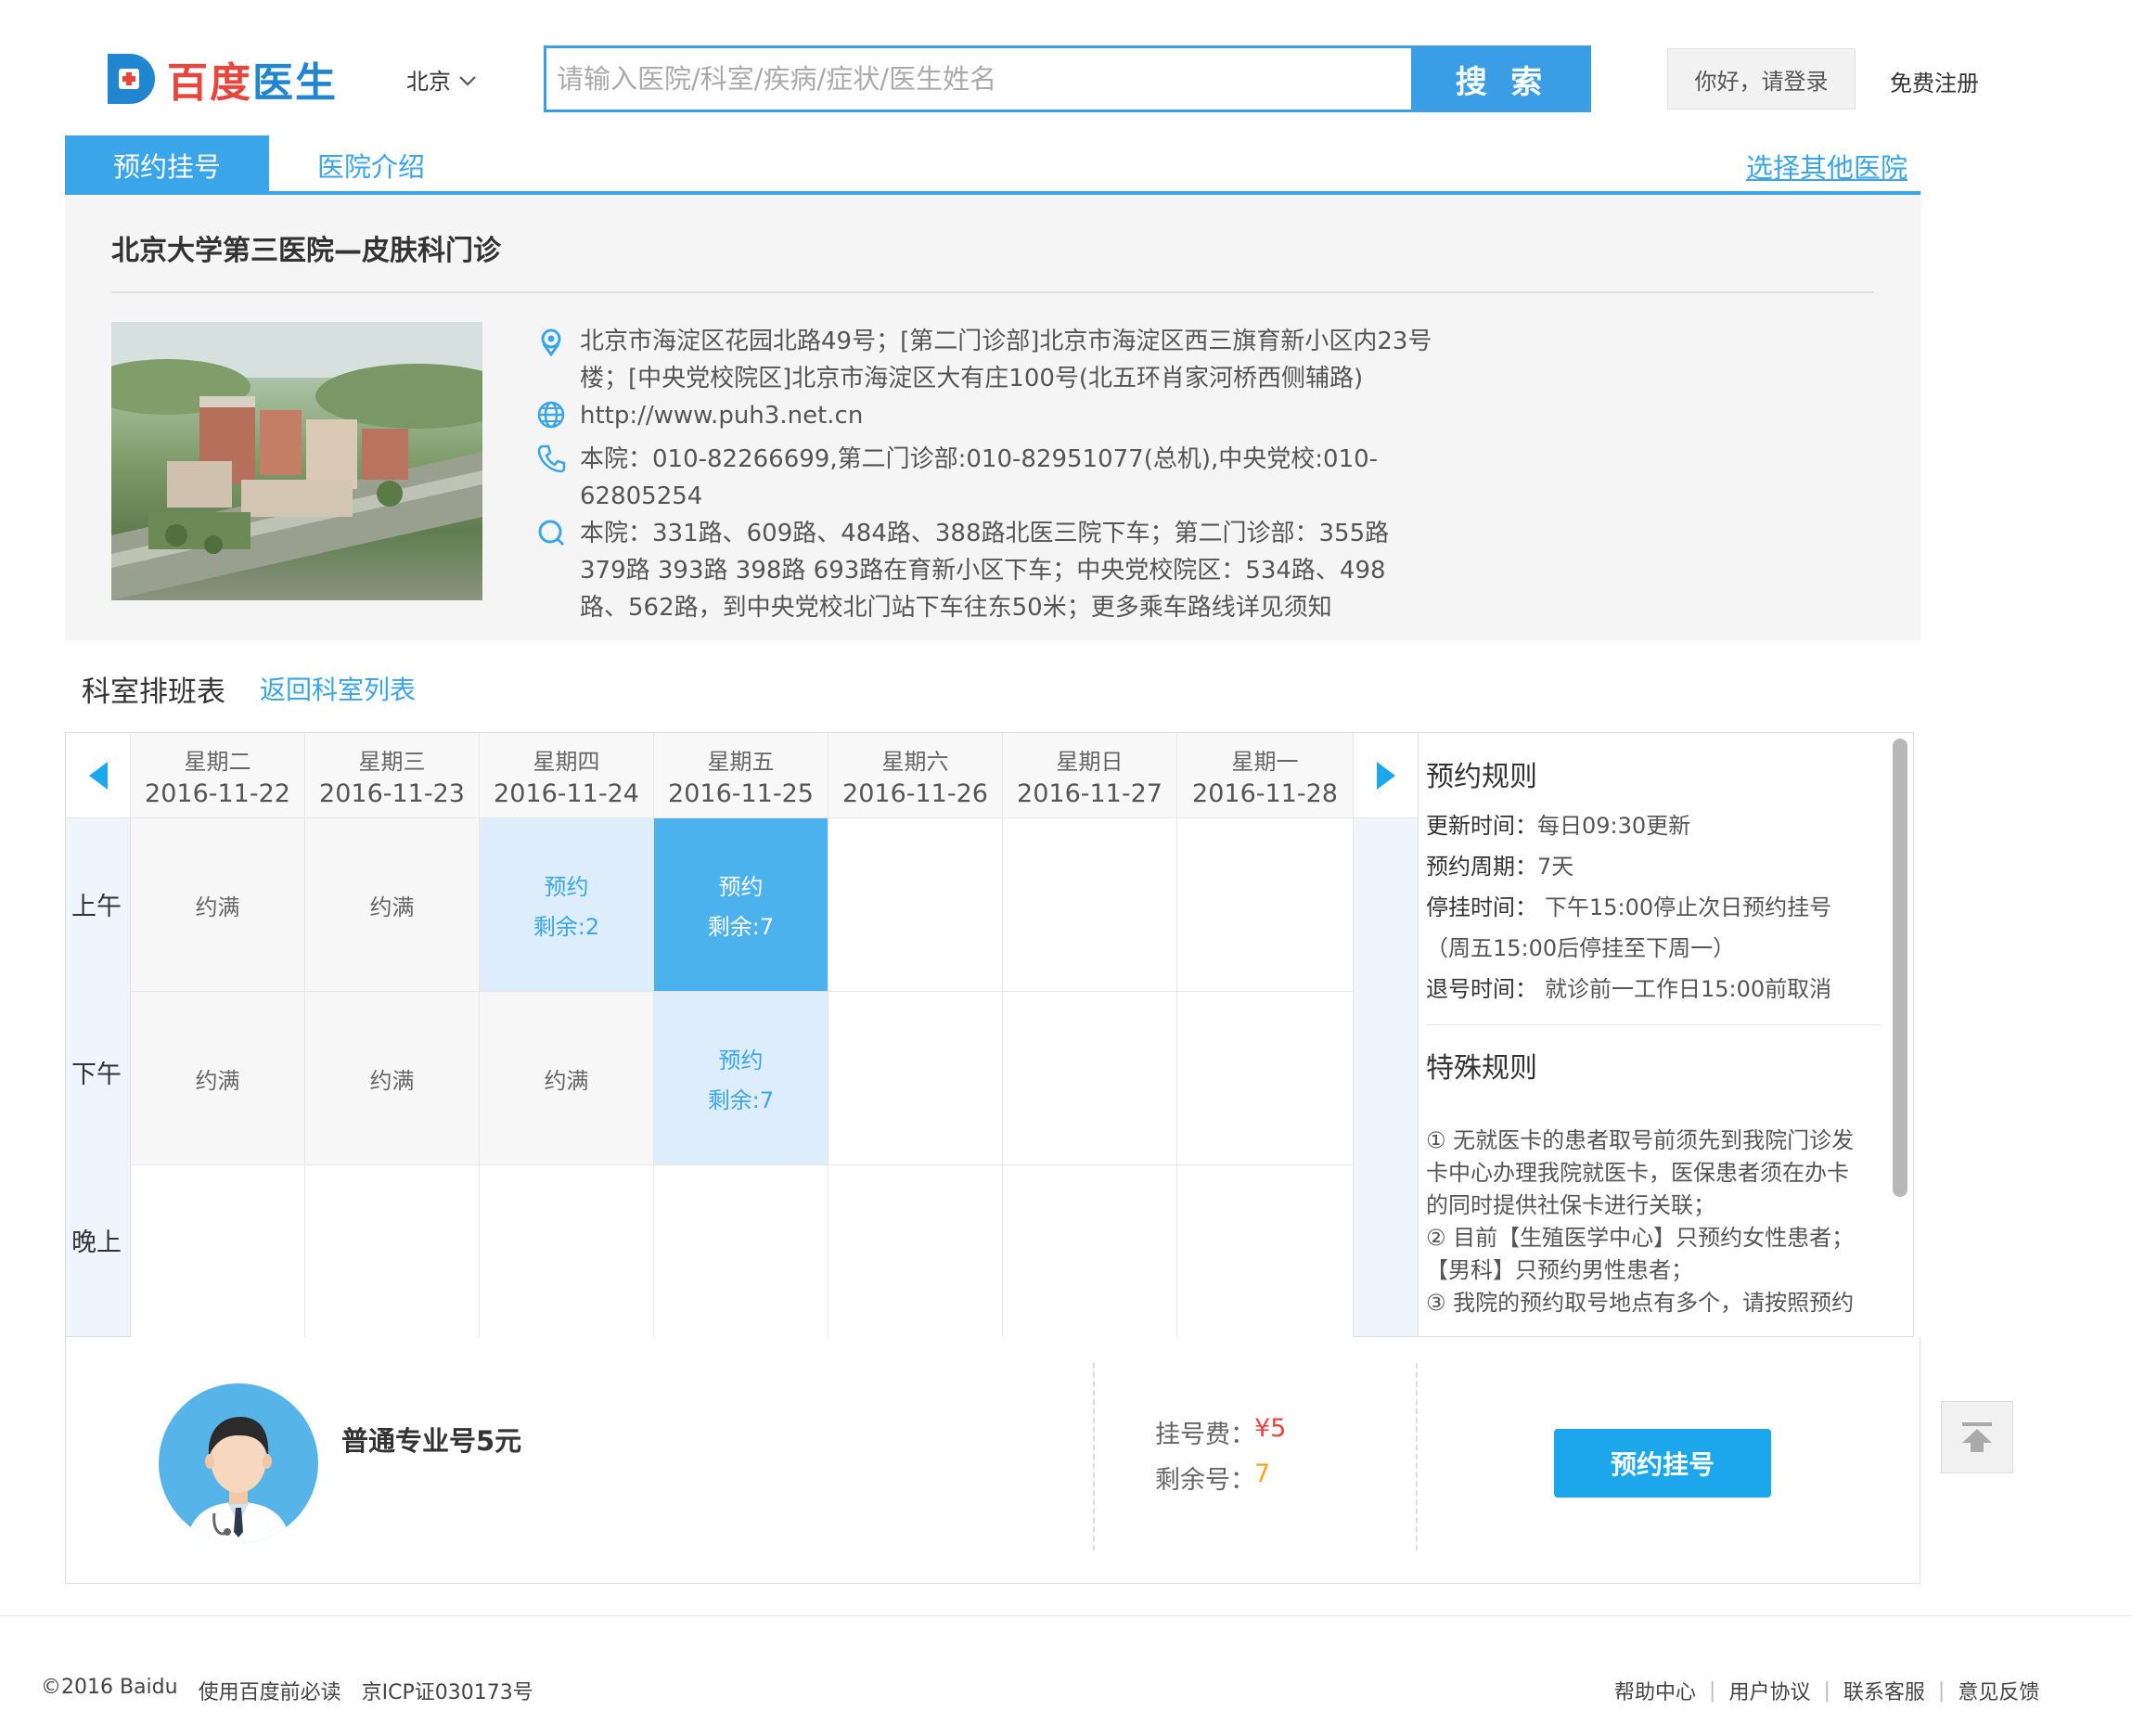 The image size is (2132, 1736). Describe the element at coordinates (741, 927) in the screenshot. I see `slot-remain: 剩余:7` at that location.